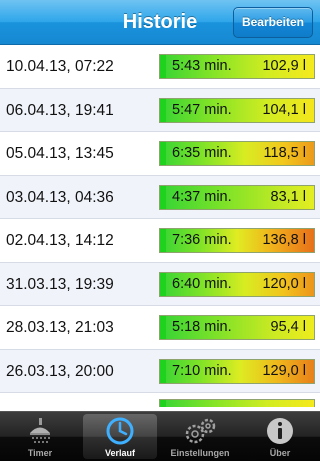  Describe the element at coordinates (237, 240) in the screenshot. I see `usage-bar: 7:36 min. 136,8 l` at that location.